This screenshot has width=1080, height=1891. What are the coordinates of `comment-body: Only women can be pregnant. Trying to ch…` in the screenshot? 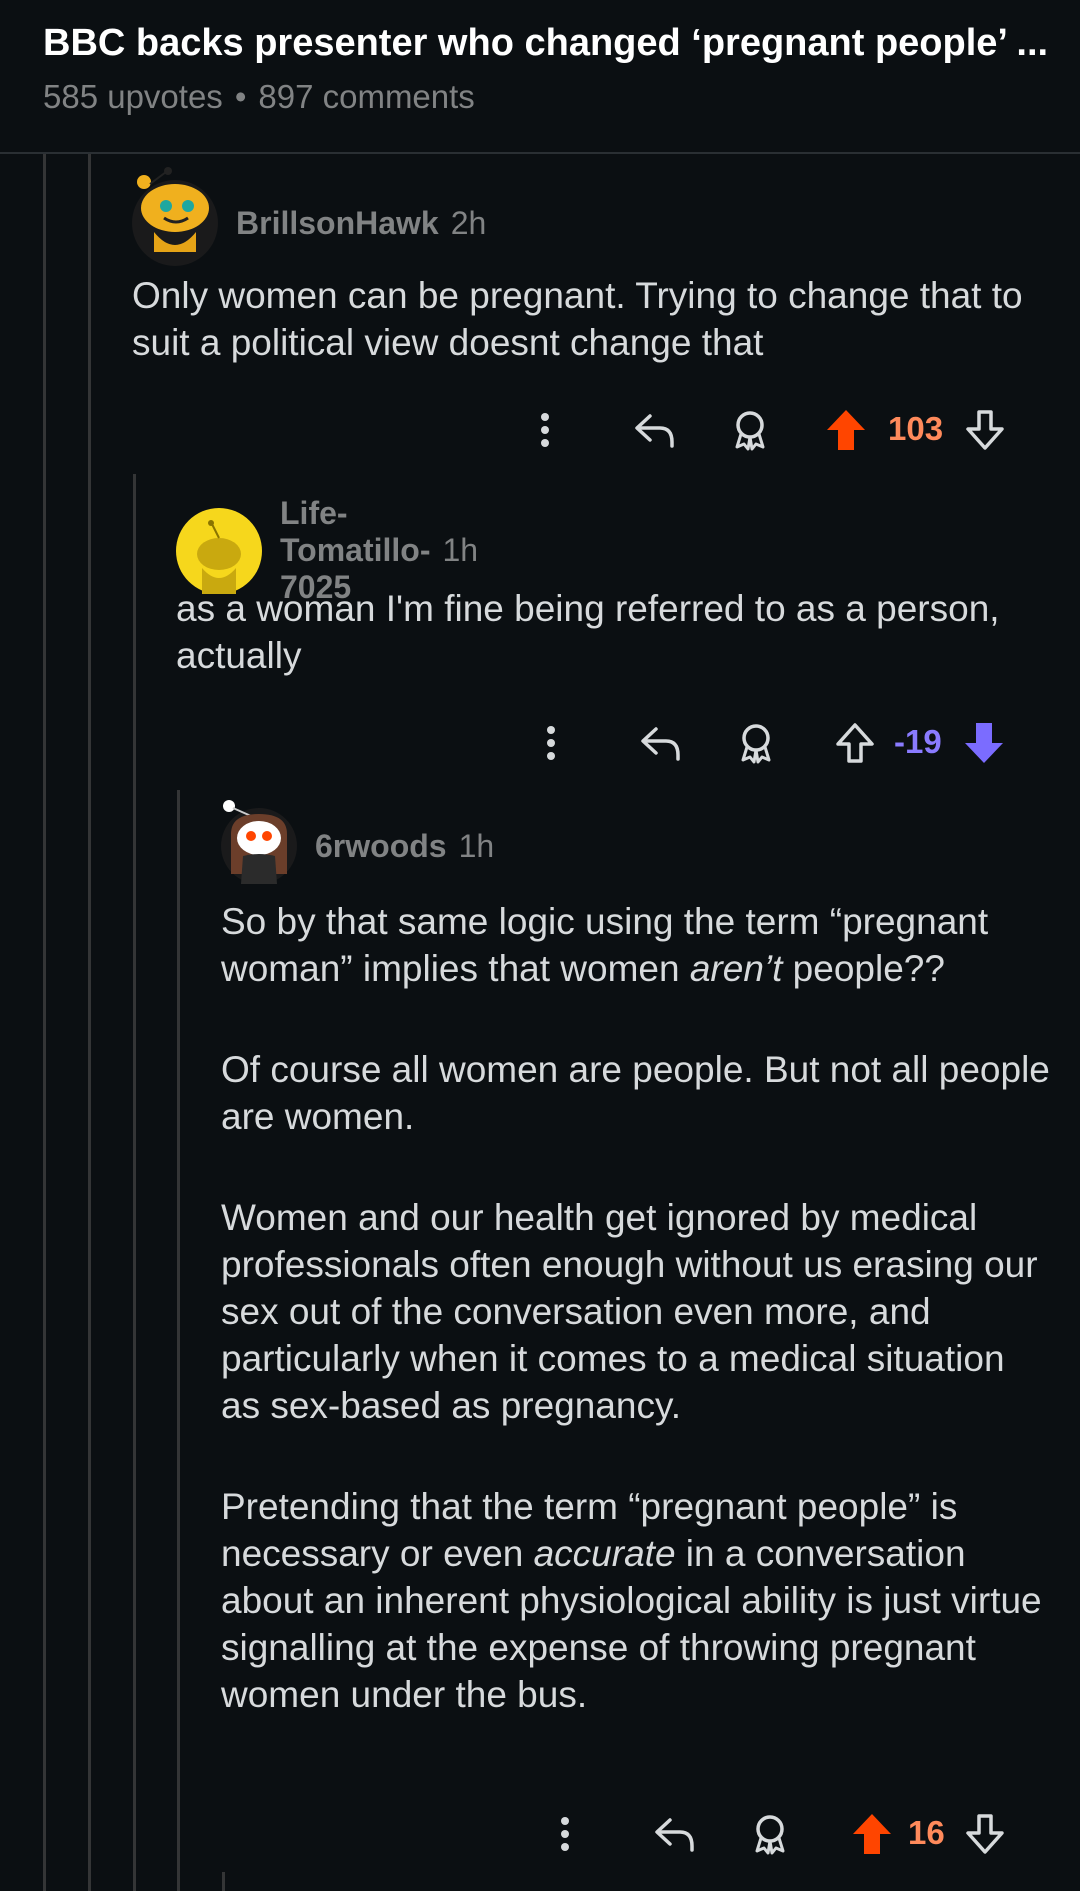 It's located at (582, 319).